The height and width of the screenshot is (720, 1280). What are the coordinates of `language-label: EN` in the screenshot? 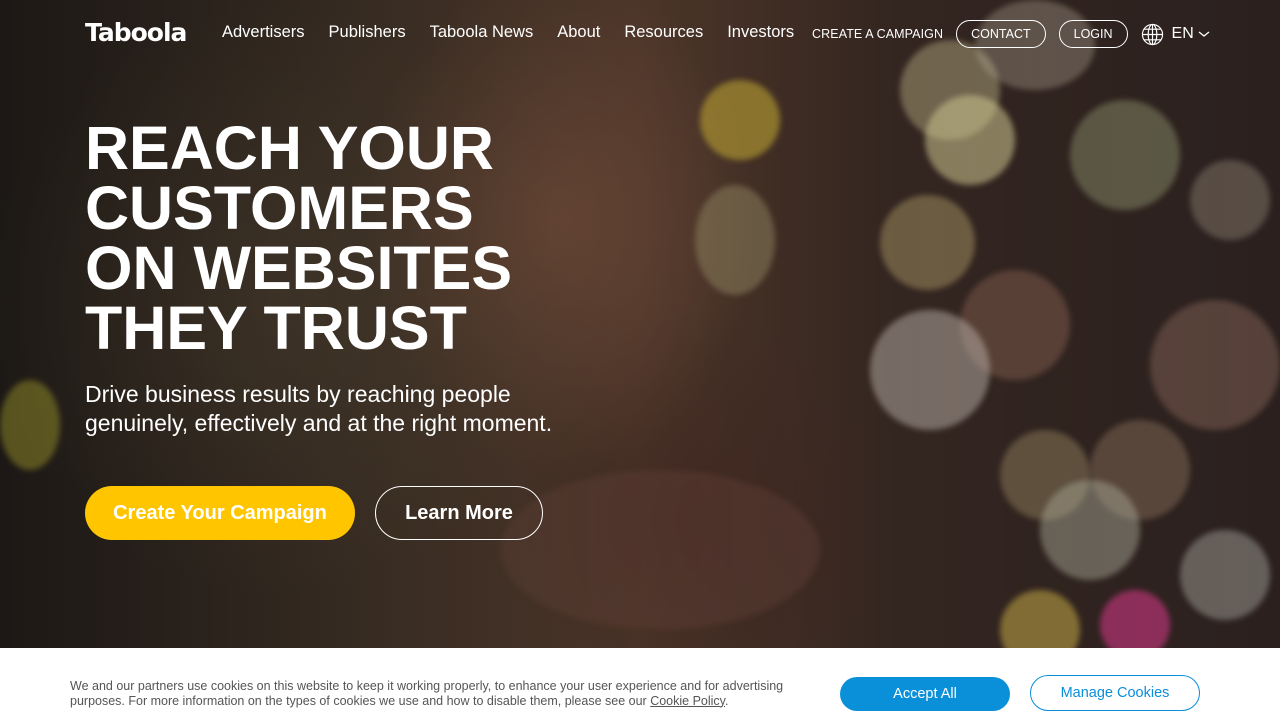 It's located at (1182, 33).